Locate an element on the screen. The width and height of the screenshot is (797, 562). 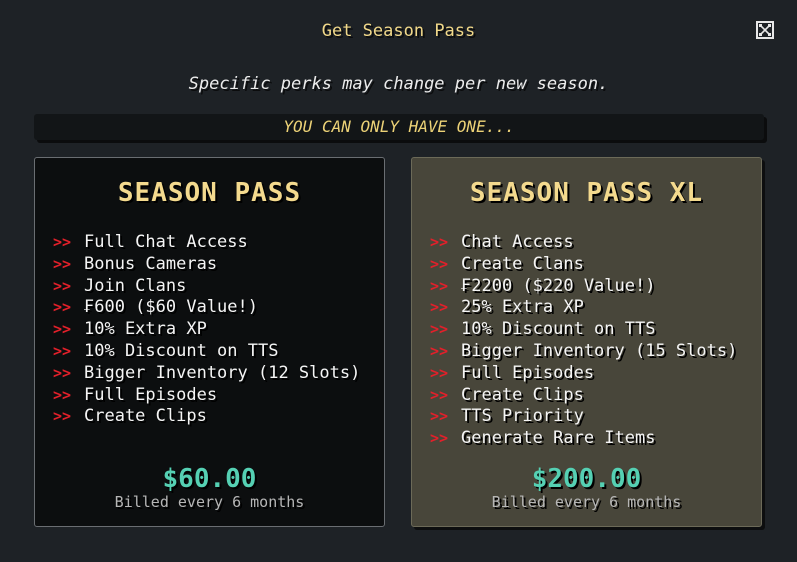
plan-price: $60.00 is located at coordinates (209, 479).